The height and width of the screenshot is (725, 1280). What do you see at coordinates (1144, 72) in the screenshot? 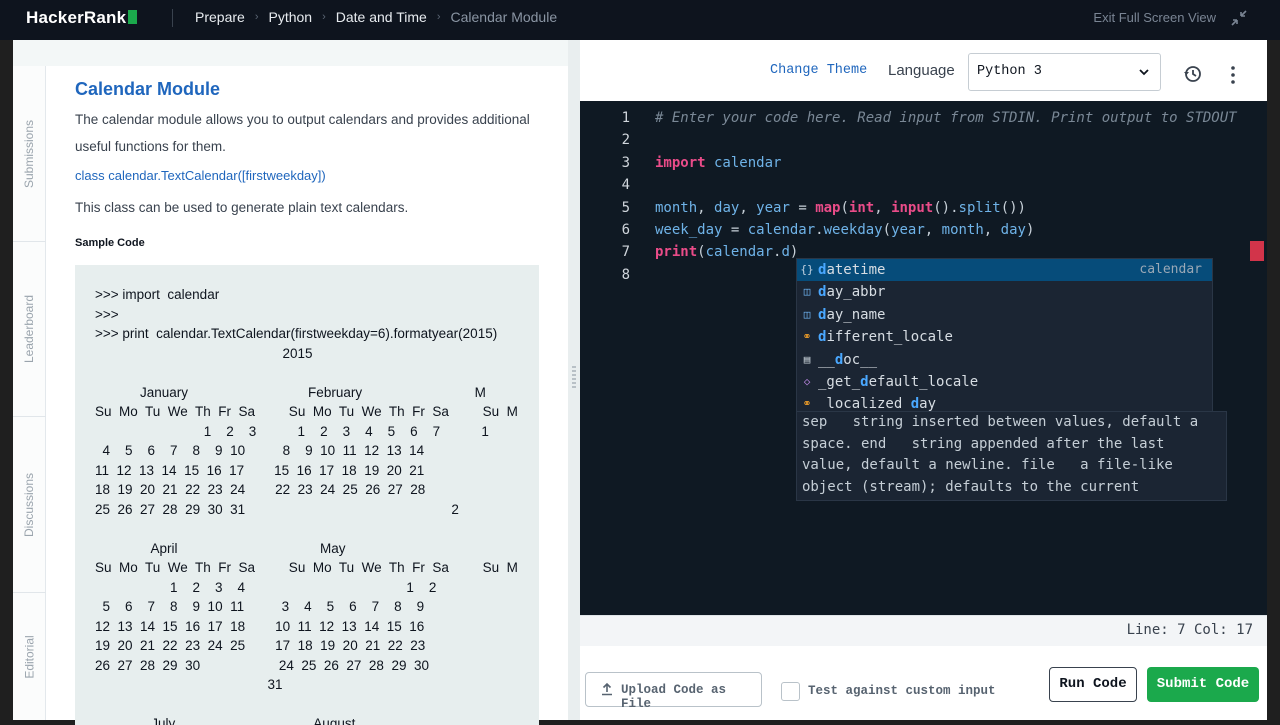
I see `chevron-down-icon` at bounding box center [1144, 72].